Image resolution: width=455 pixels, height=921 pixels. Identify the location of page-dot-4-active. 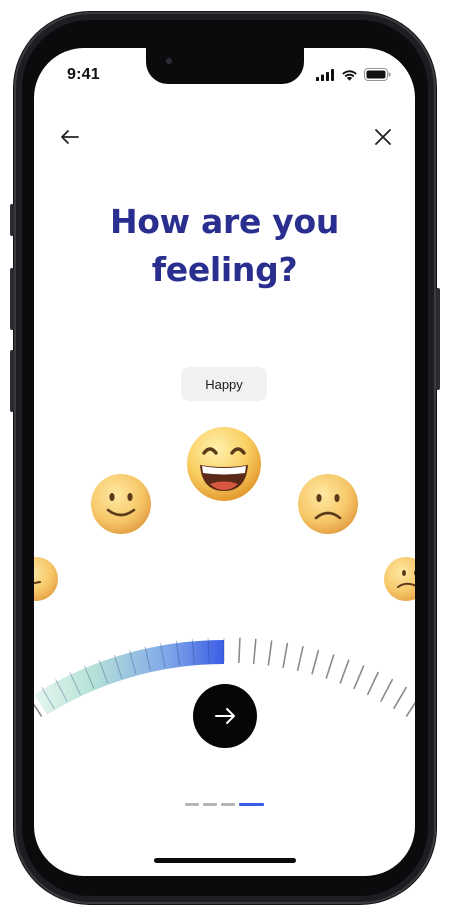
(251, 804).